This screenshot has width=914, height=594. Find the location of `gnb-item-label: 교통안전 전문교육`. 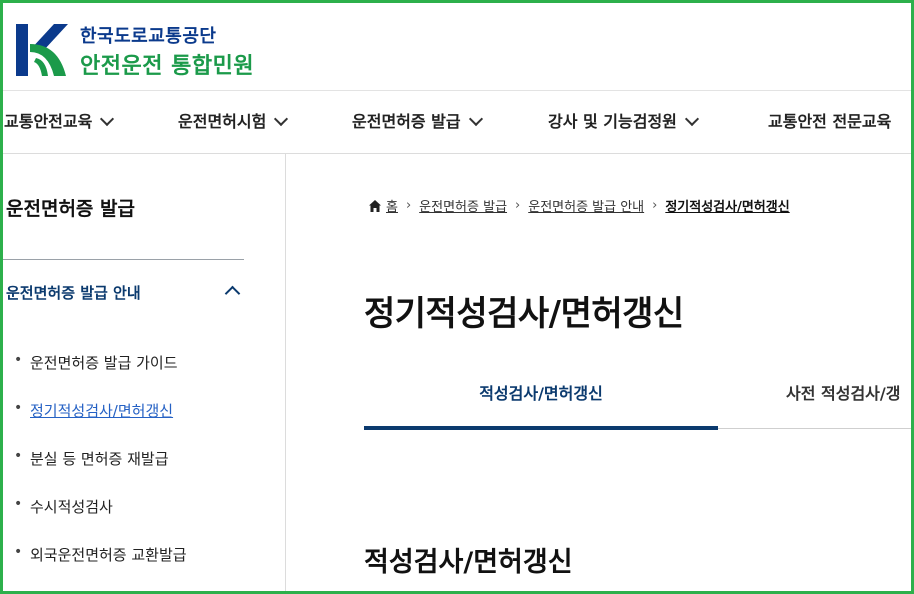

gnb-item-label: 교통안전 전문교육 is located at coordinates (830, 121).